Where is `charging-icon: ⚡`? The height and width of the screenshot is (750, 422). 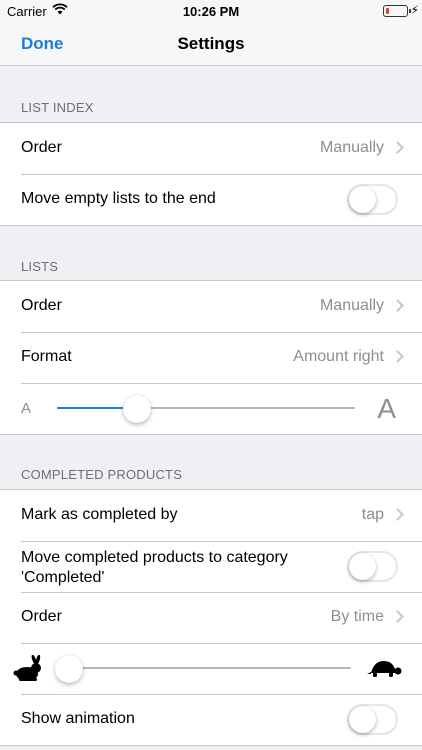 charging-icon: ⚡ is located at coordinates (414, 10).